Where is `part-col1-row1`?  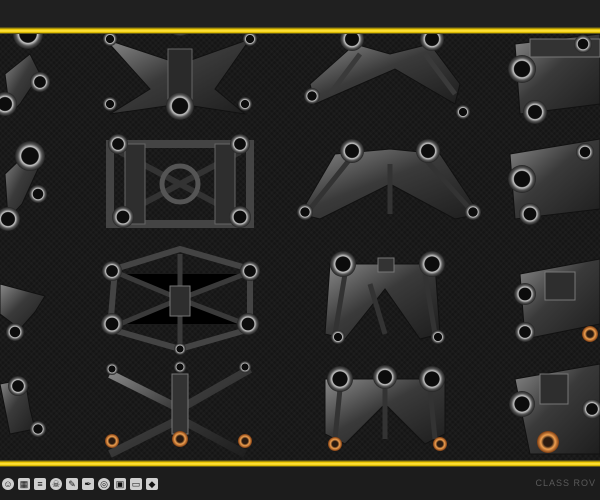 part-col1-row1 is located at coordinates (25, 75).